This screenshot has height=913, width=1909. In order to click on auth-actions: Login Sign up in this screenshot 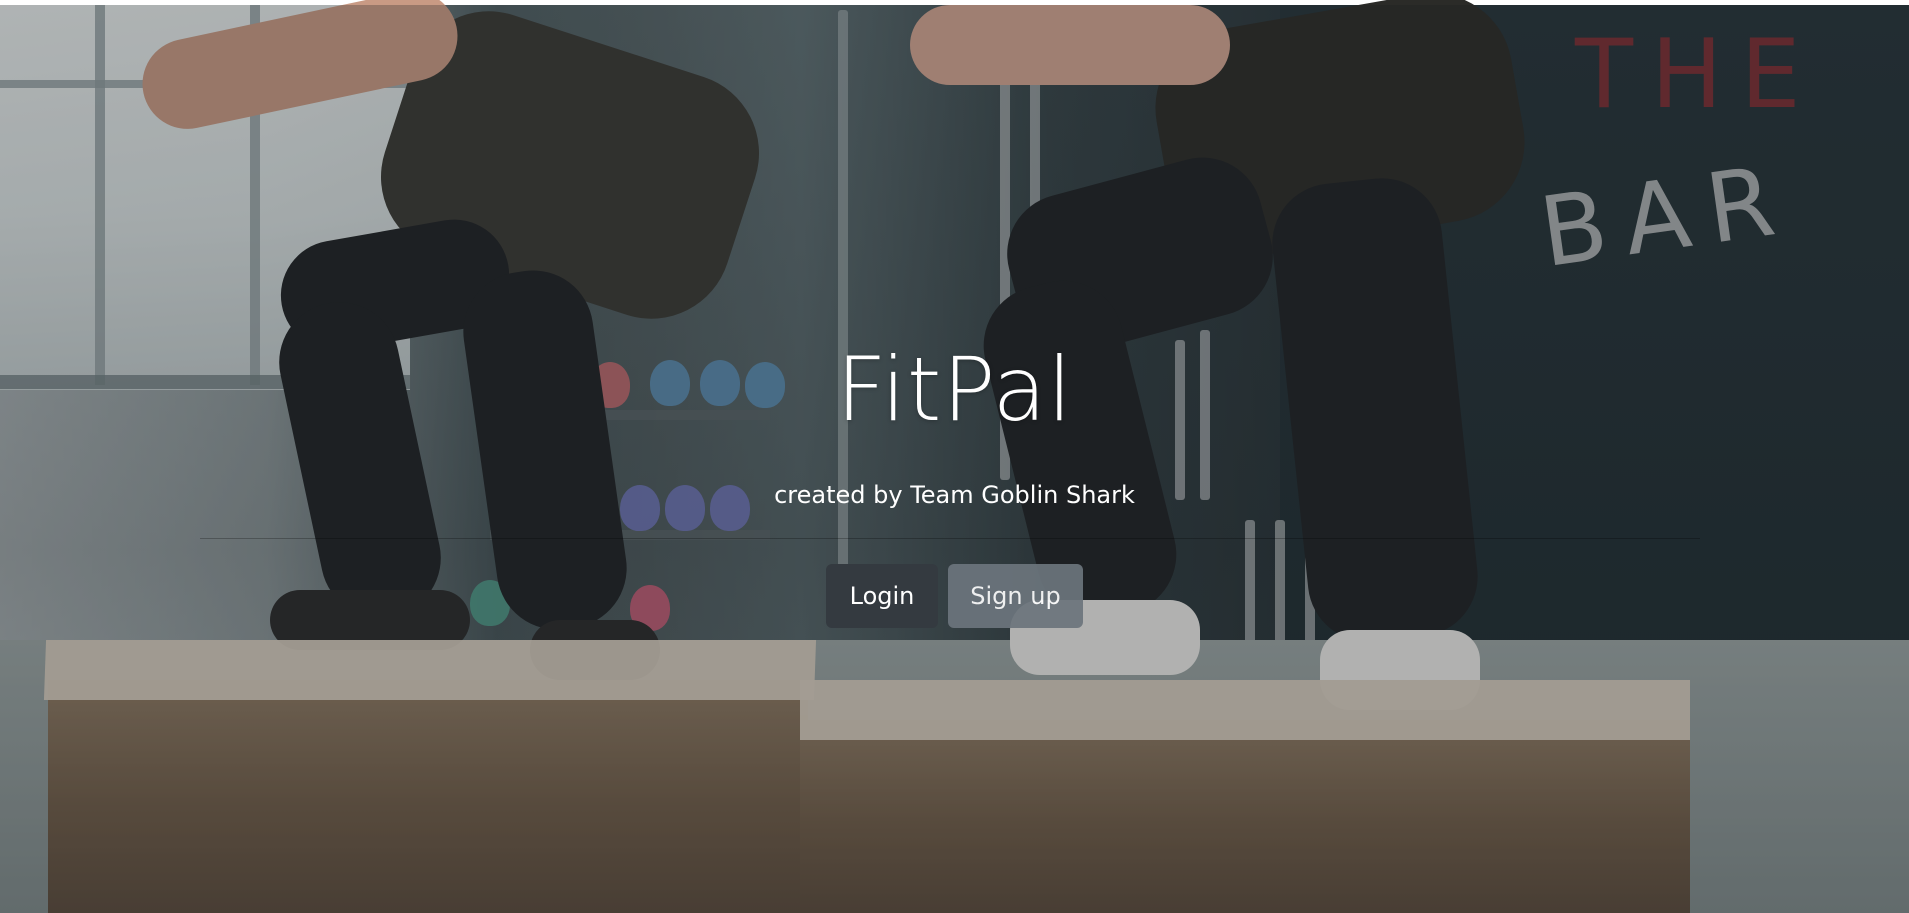, I will do `click(954, 596)`.